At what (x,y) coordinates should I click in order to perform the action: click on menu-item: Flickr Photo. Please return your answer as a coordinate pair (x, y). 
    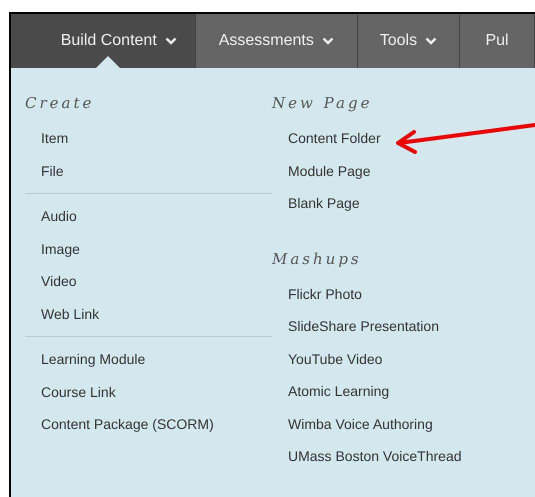
    Looking at the image, I should click on (325, 294).